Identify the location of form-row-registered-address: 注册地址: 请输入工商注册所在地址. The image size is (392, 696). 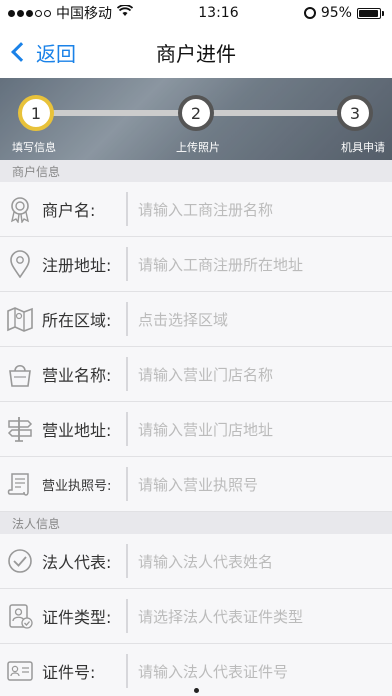
(196, 264).